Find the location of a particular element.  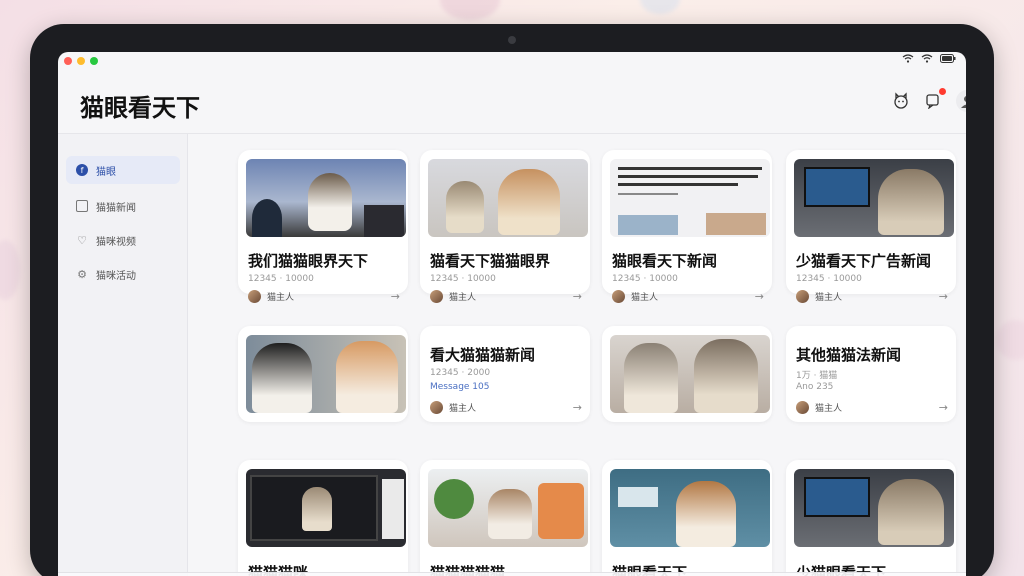

notification-icon is located at coordinates (934, 100).